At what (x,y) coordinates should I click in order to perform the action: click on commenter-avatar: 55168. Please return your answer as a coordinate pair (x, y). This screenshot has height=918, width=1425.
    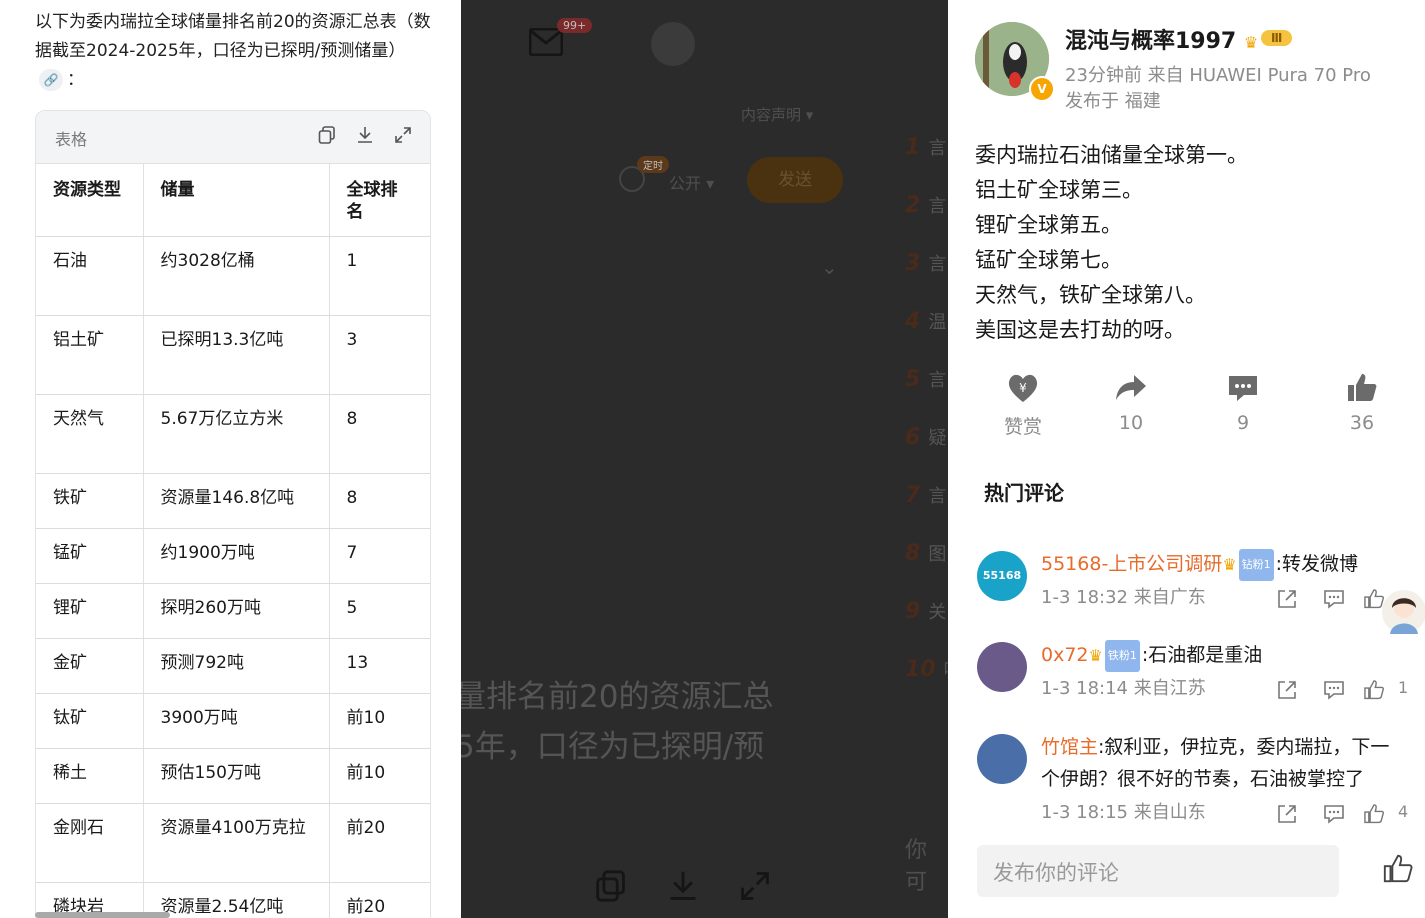
    Looking at the image, I should click on (1002, 576).